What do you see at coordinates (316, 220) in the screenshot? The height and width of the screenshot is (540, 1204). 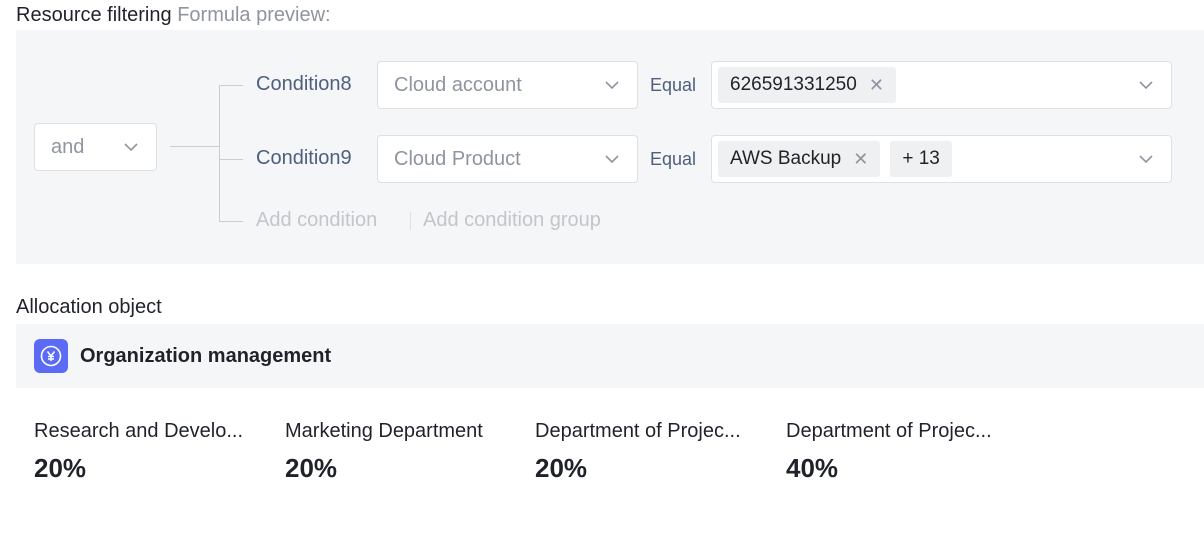 I see `add-condition-link: Add condition` at bounding box center [316, 220].